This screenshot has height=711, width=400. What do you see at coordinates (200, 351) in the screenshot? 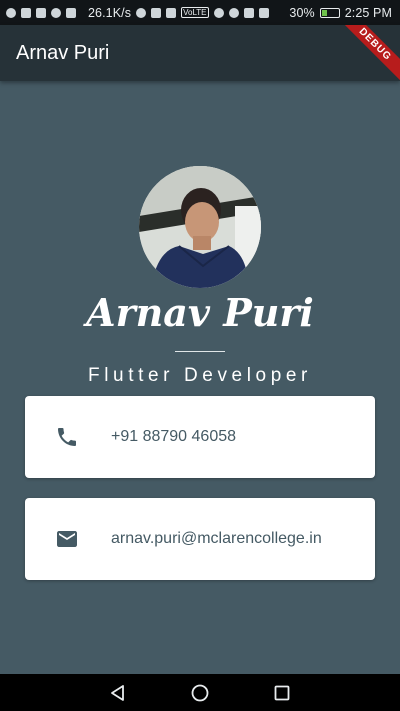
I see `name-divider` at bounding box center [200, 351].